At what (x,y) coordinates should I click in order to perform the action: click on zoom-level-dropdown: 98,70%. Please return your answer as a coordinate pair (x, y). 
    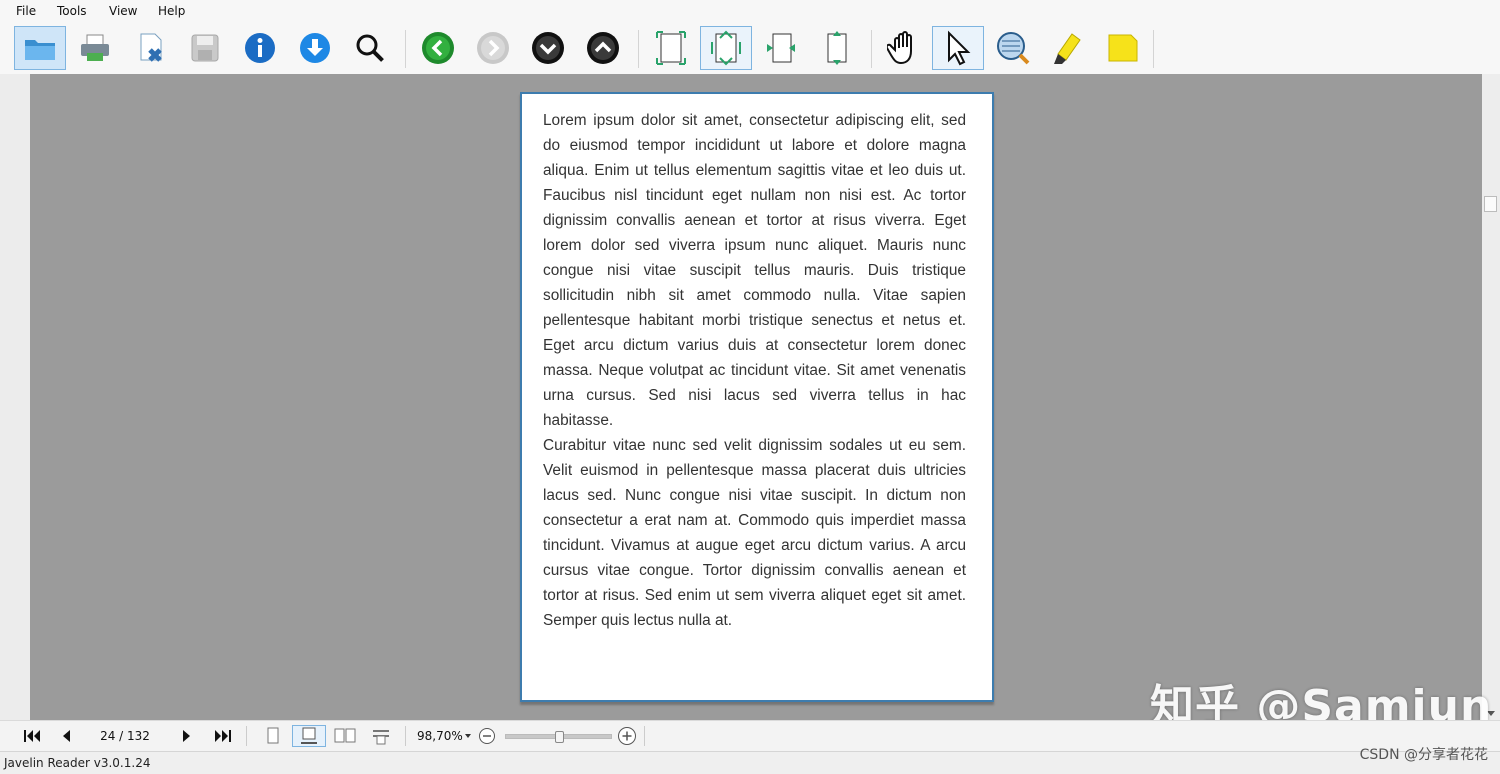
    Looking at the image, I should click on (440, 736).